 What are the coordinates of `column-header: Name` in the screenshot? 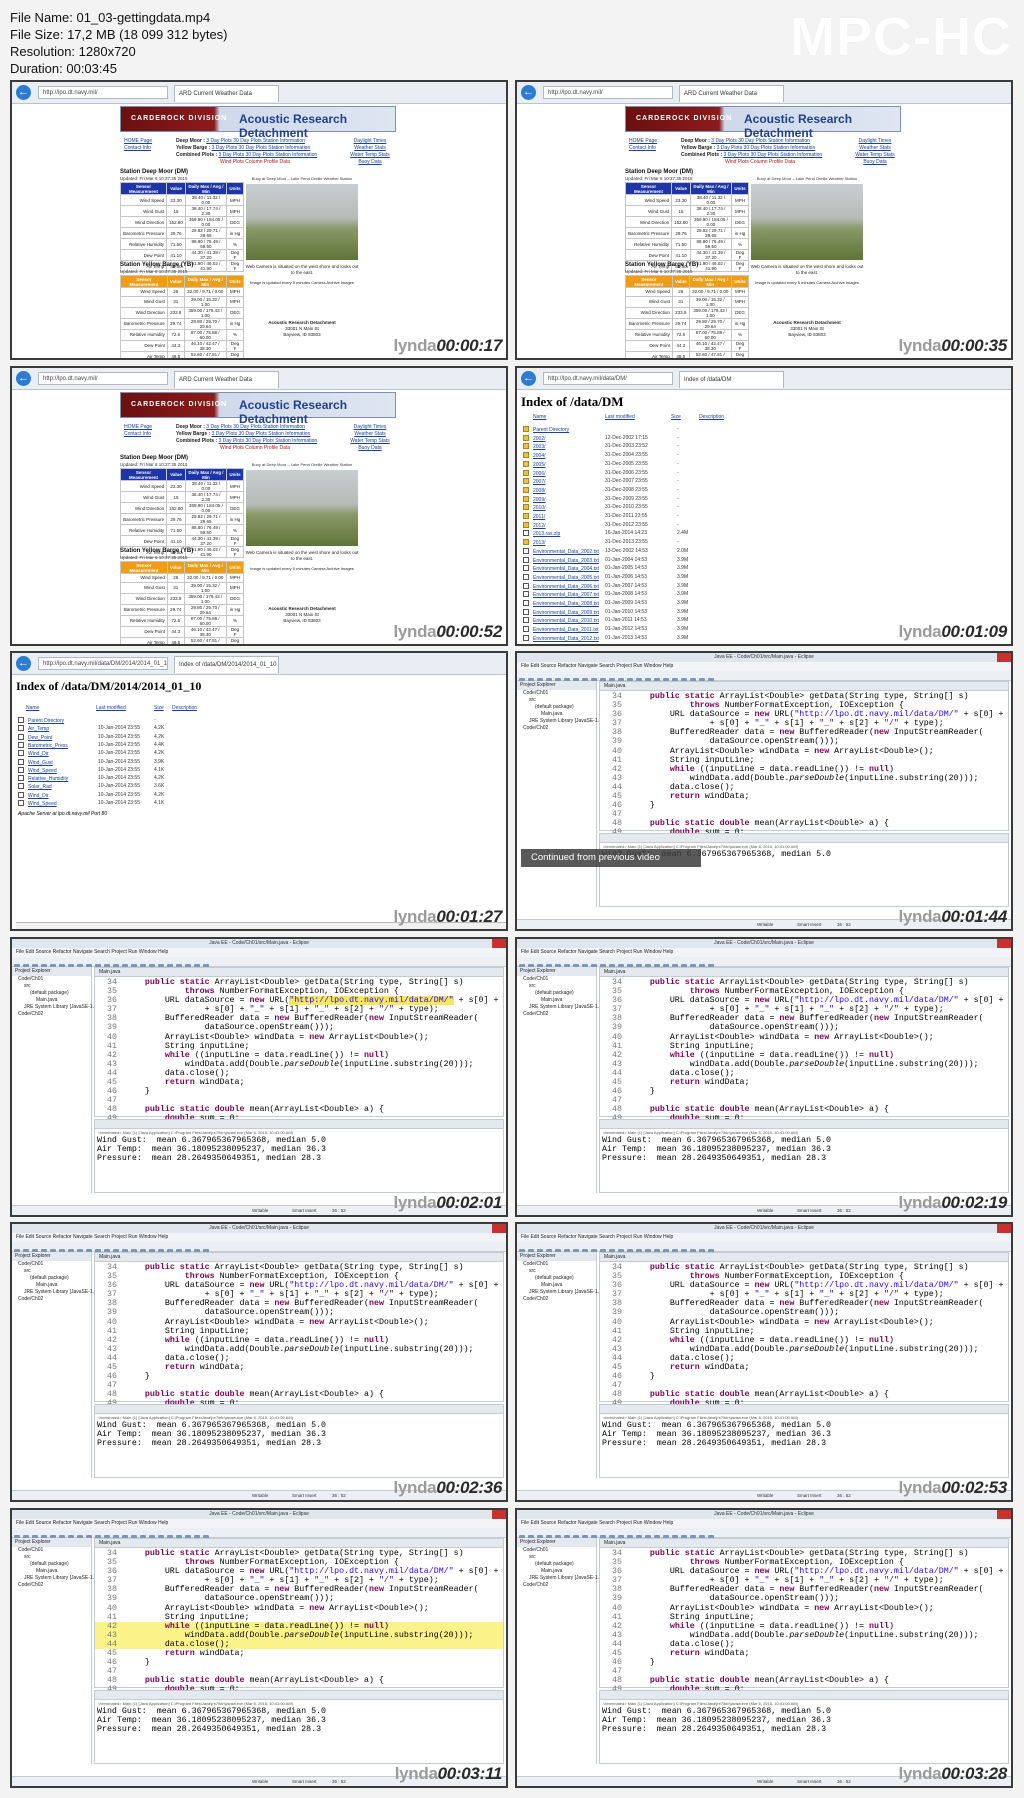 It's located at (32, 708).